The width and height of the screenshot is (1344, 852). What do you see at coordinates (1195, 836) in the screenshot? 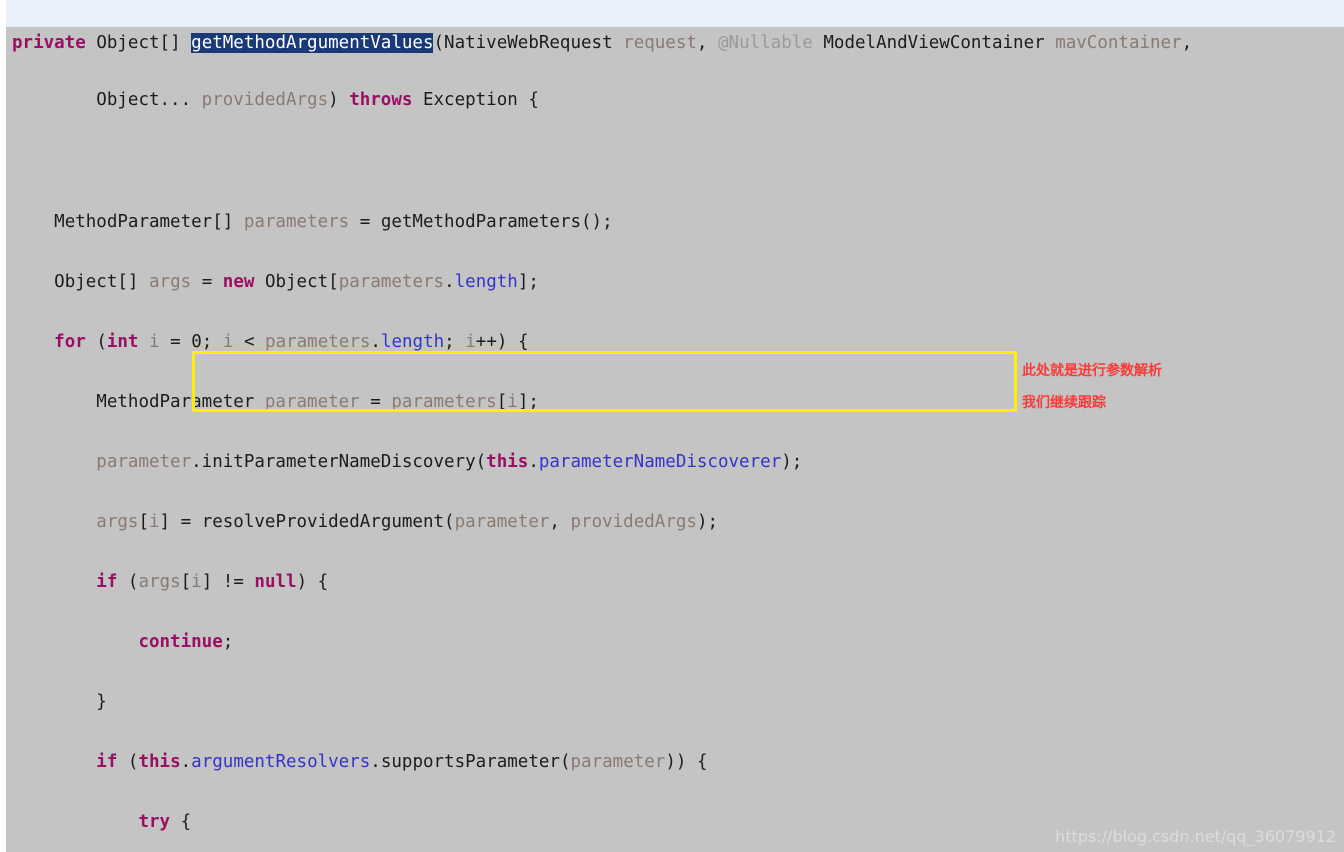
I see `watermark-url: https://blog.csdn.net/qq_36079912` at bounding box center [1195, 836].